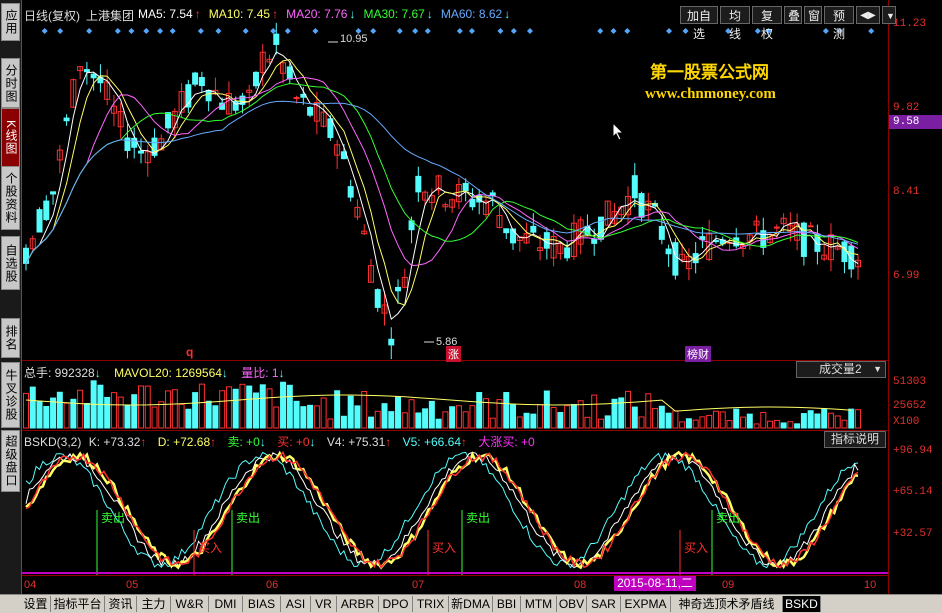  What do you see at coordinates (839, 23) in the screenshot?
I see `toolbar-button: 预测` at bounding box center [839, 23].